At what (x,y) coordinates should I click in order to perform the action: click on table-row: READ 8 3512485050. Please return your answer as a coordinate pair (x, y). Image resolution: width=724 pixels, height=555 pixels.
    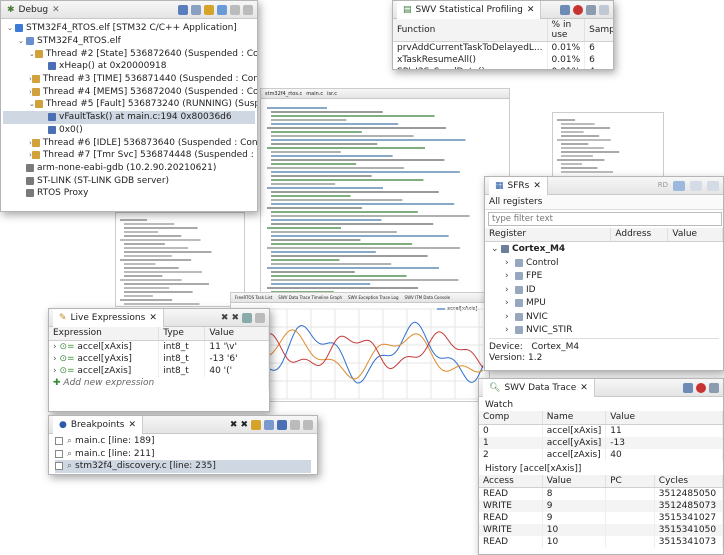
    Looking at the image, I should click on (601, 493).